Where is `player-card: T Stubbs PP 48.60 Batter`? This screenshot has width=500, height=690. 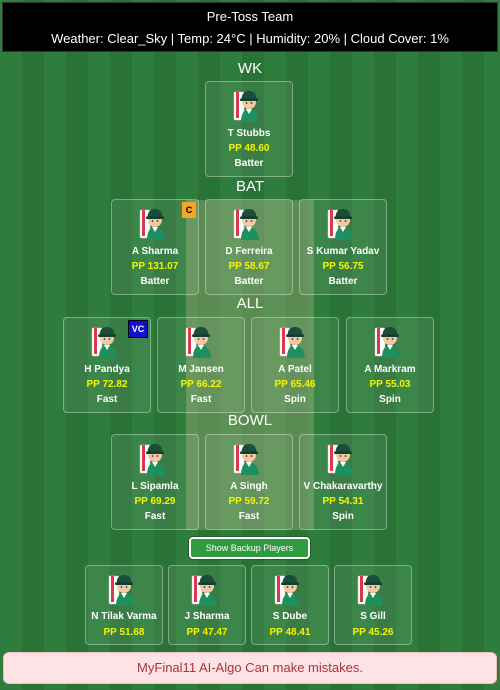
player-card: T Stubbs PP 48.60 Batter is located at coordinates (249, 129).